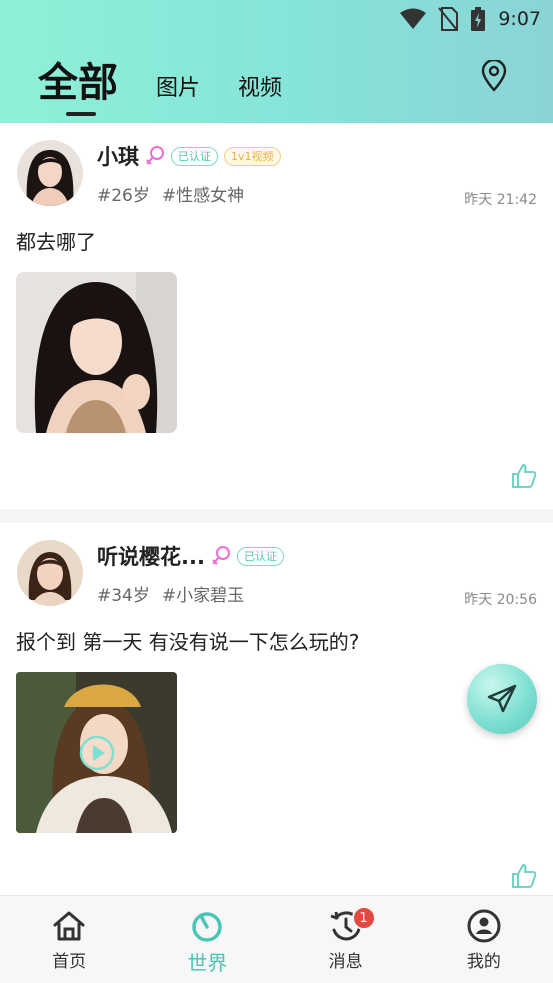 The width and height of the screenshot is (553, 983). Describe the element at coordinates (118, 157) in the screenshot. I see `author-name: 小琪` at that location.